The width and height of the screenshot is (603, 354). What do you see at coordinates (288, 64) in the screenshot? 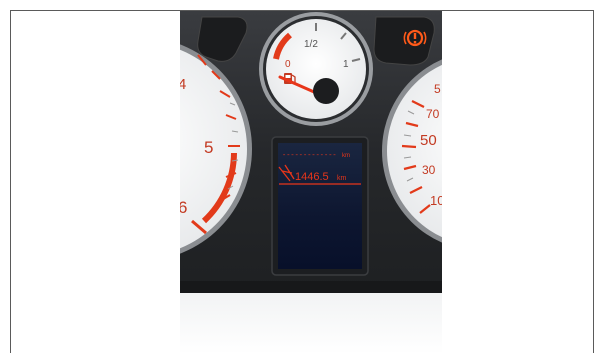
I see `fuel-label-empty: 0` at bounding box center [288, 64].